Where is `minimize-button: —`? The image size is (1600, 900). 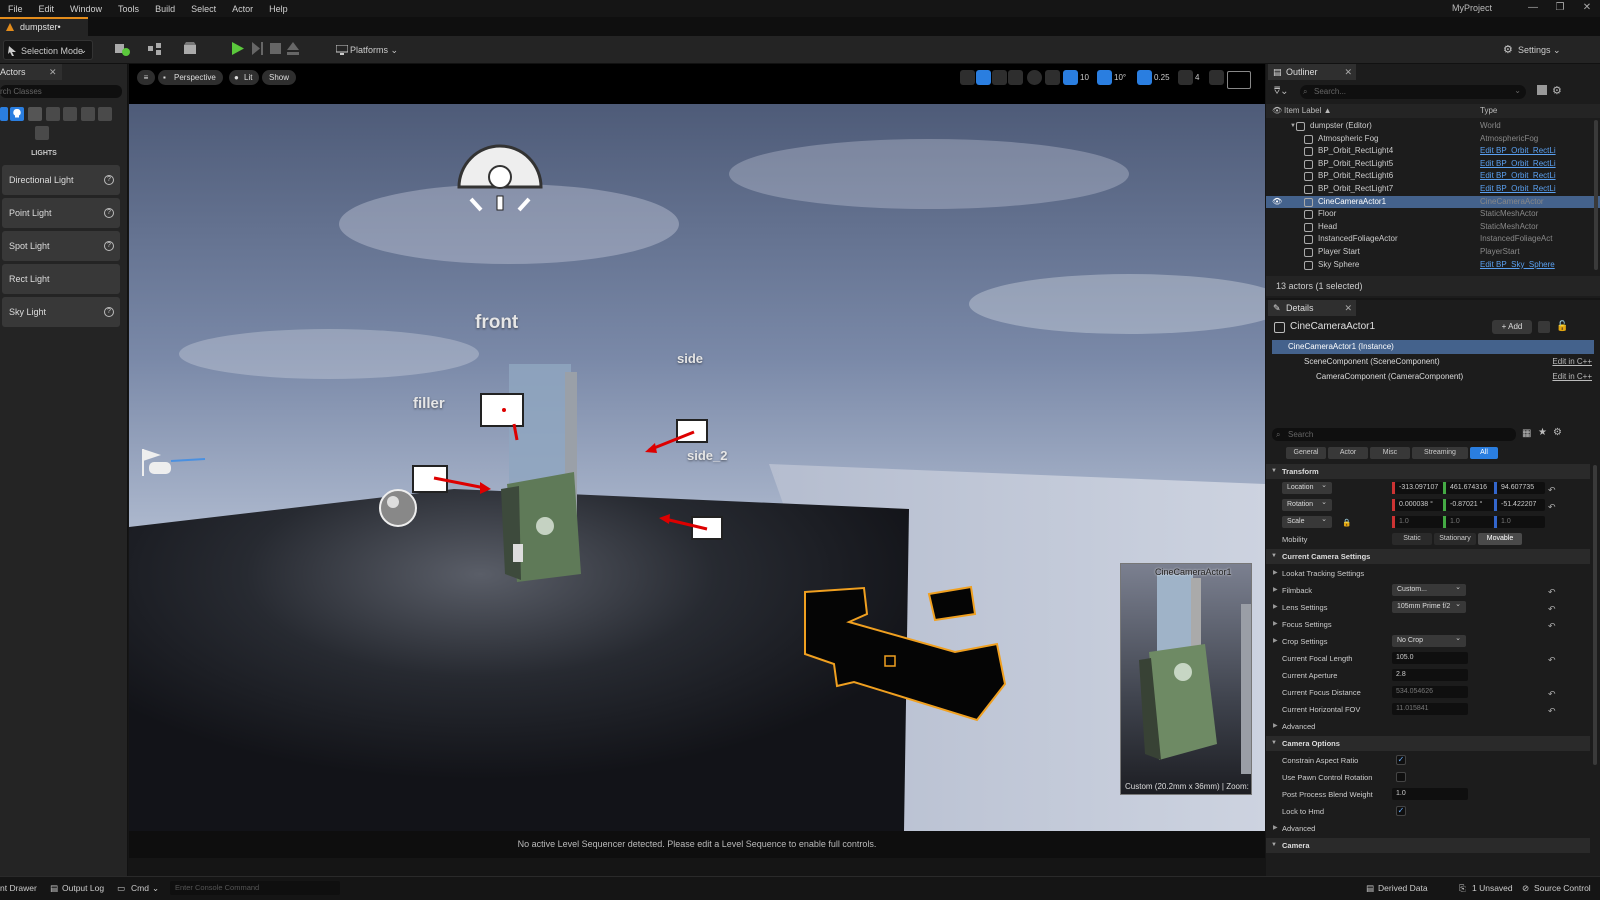
minimize-button: — is located at coordinates (1533, 7).